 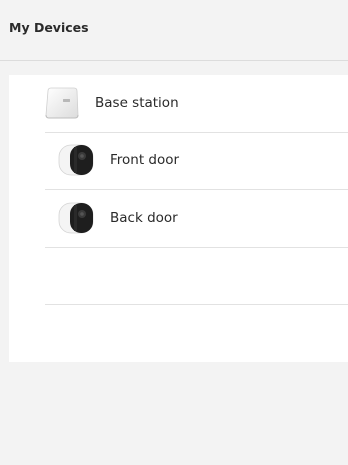 What do you see at coordinates (196, 161) in the screenshot?
I see `device-item-front-door: Front door` at bounding box center [196, 161].